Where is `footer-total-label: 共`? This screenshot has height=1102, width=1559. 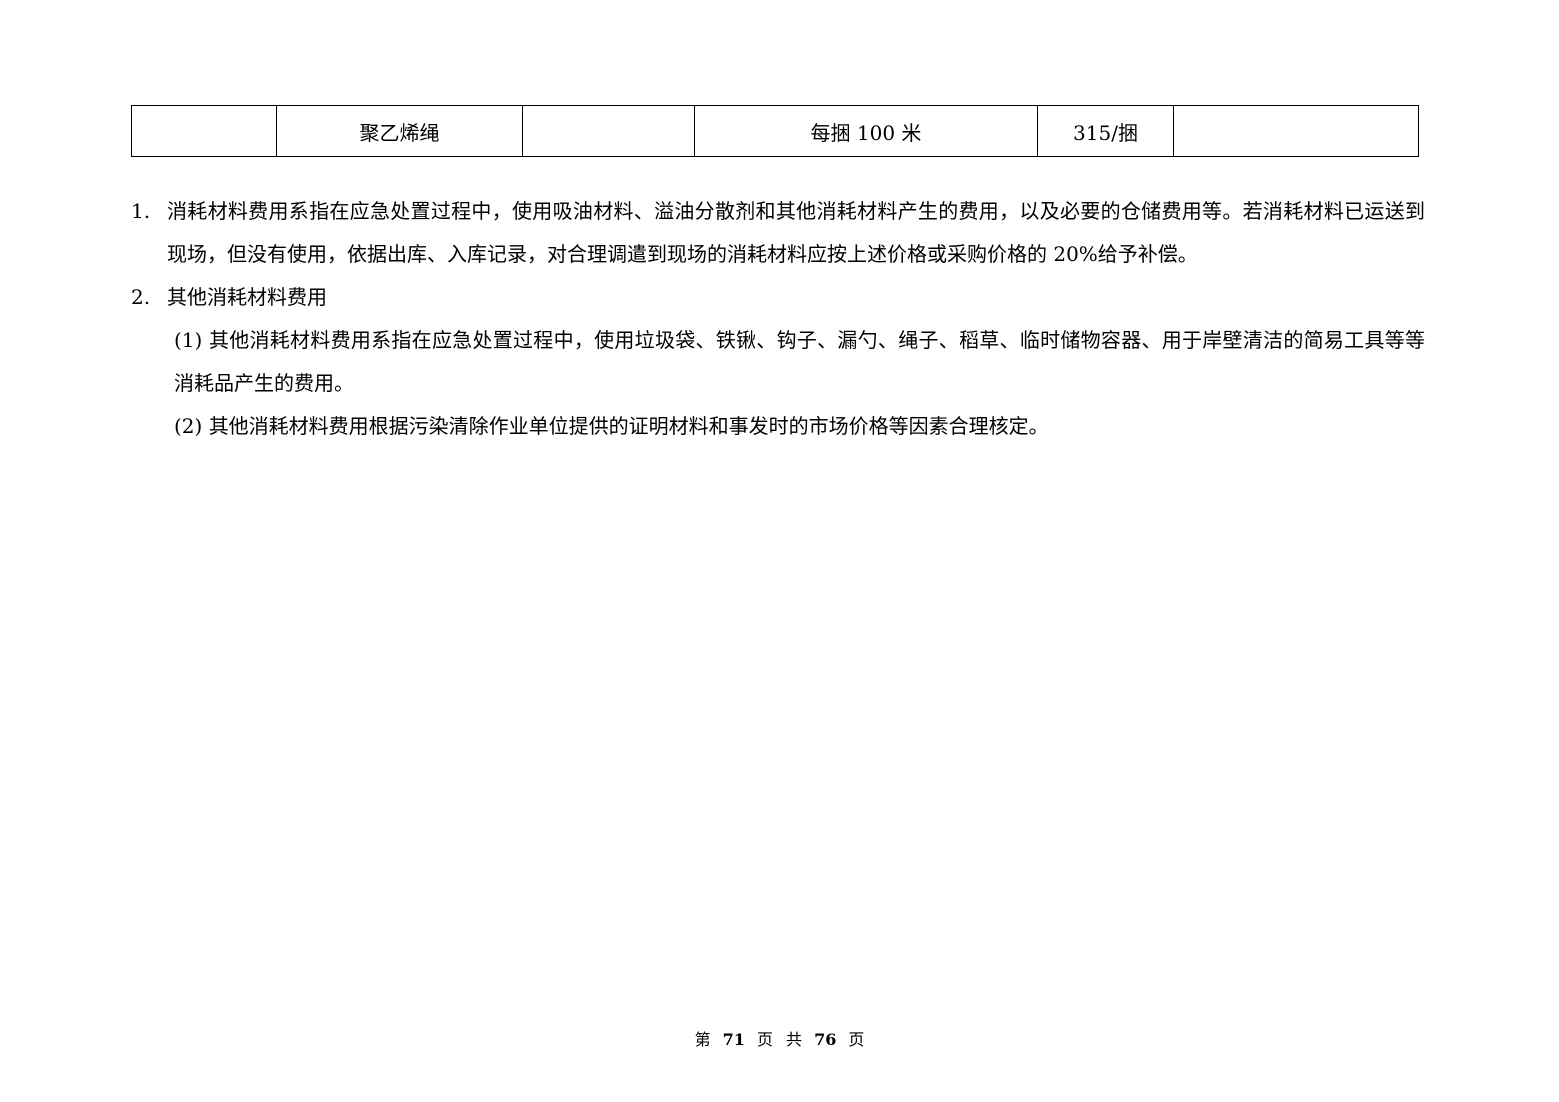
footer-total-label: 共 is located at coordinates (794, 1039).